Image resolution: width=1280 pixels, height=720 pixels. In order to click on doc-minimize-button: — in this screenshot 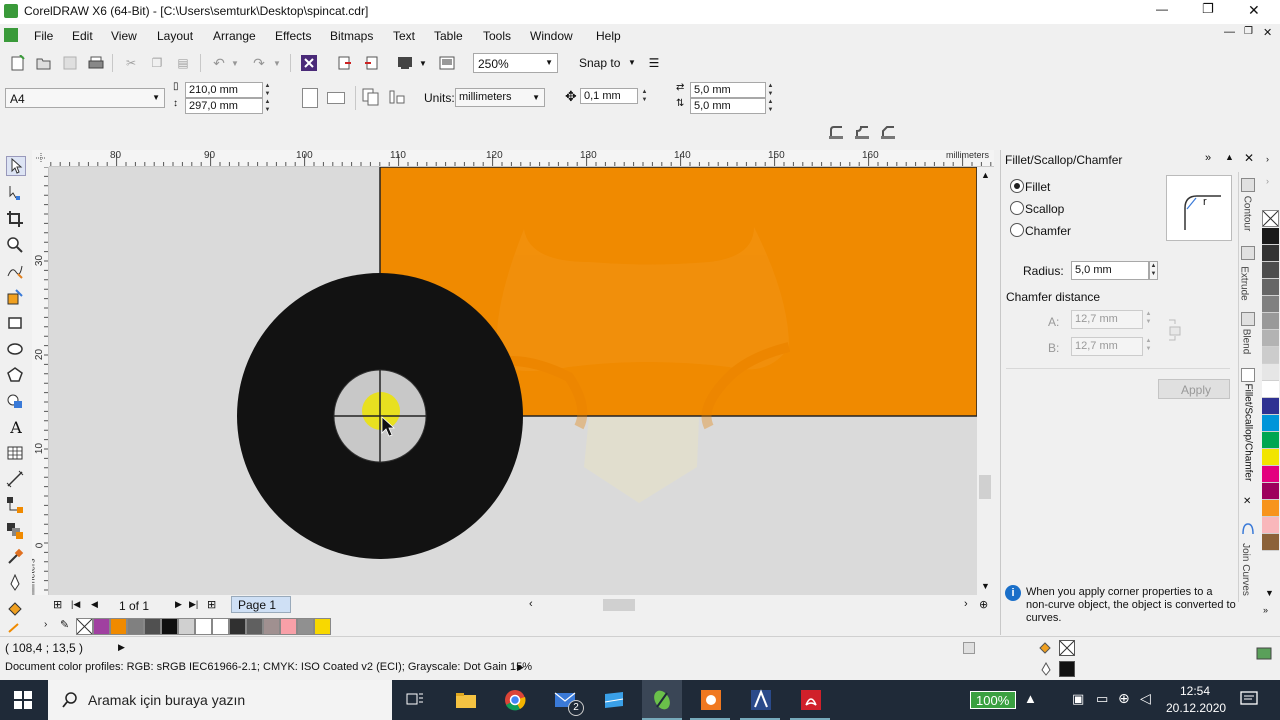, I will do `click(1229, 32)`.